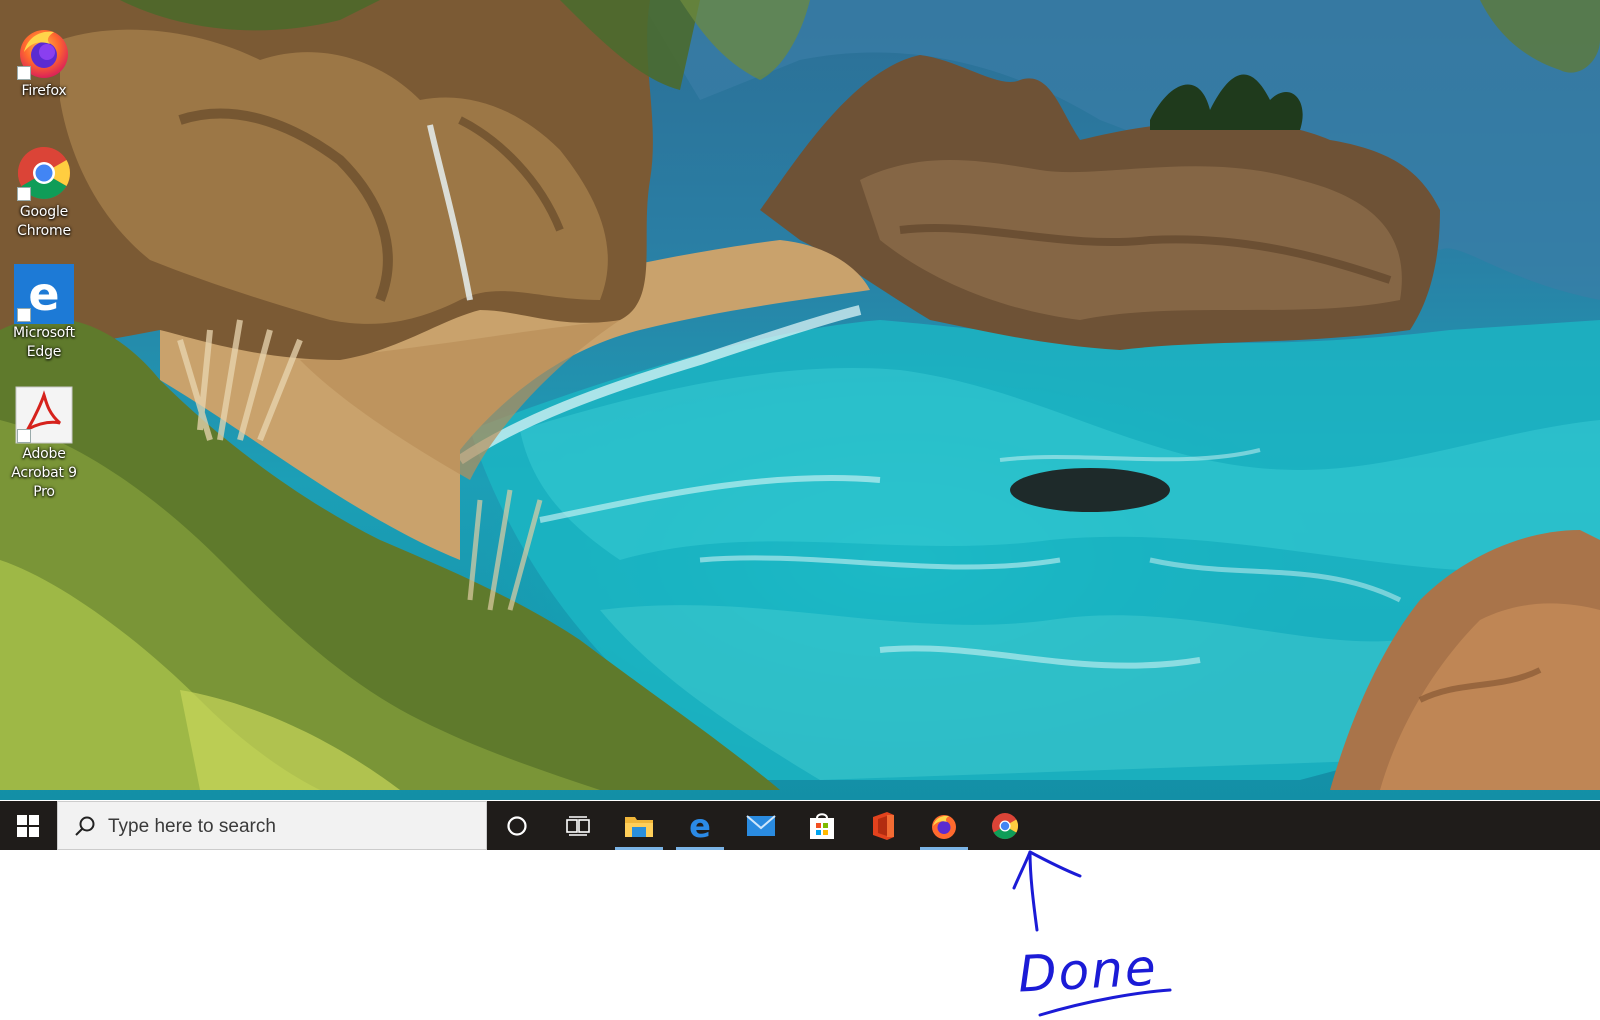  I want to click on taskbar-mail-button, so click(761, 825).